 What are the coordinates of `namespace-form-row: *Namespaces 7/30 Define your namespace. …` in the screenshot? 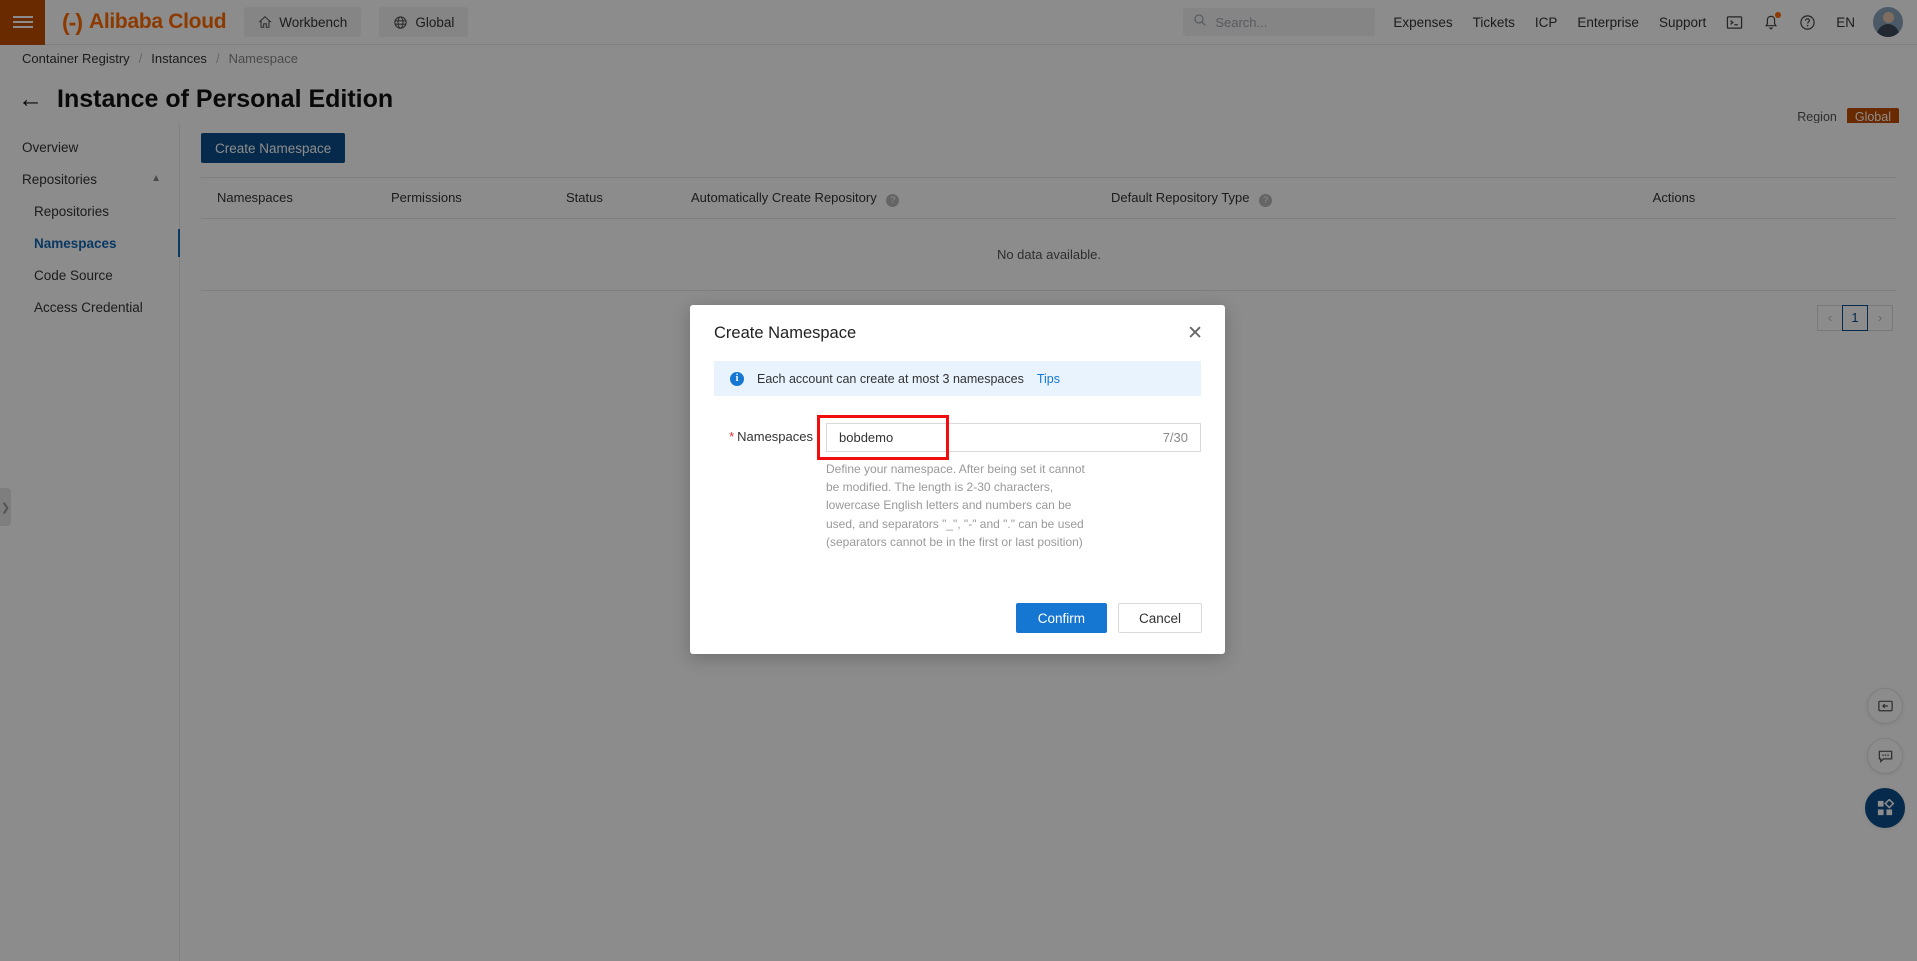 It's located at (957, 483).